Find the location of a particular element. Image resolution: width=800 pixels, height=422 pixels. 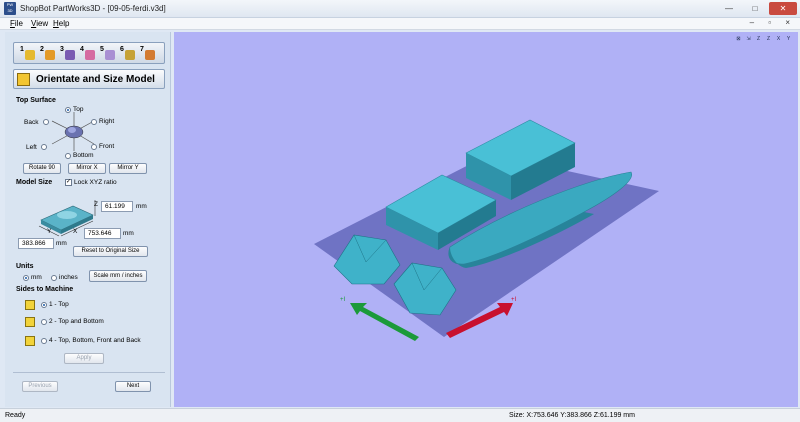

wizard-step-7-button: 7 is located at coordinates (148, 54).